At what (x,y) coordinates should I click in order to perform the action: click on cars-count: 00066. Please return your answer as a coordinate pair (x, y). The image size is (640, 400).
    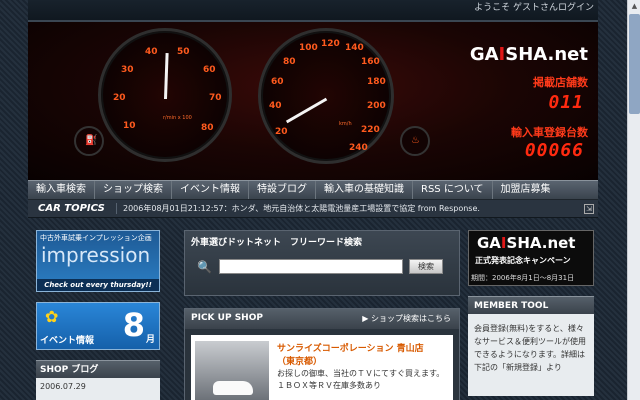
    Looking at the image, I should click on (554, 150).